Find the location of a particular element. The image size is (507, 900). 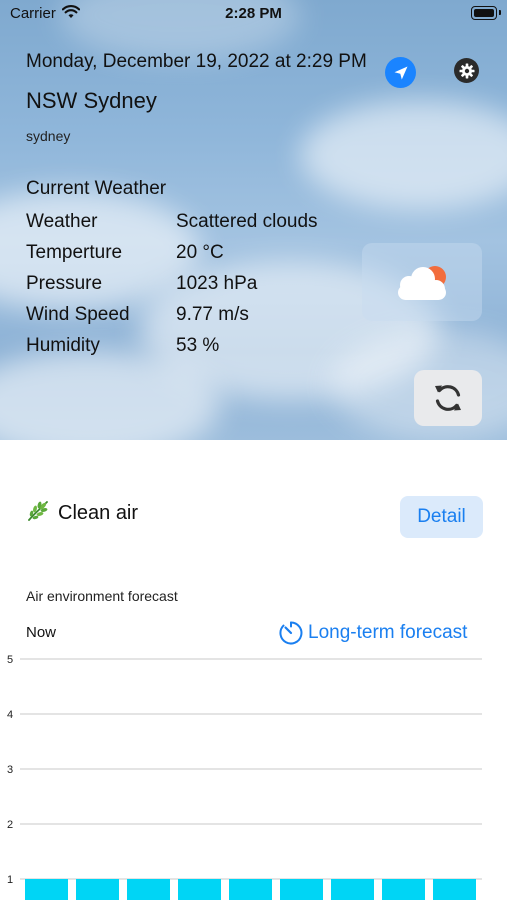

city-subtitle: sydney is located at coordinates (48, 136).